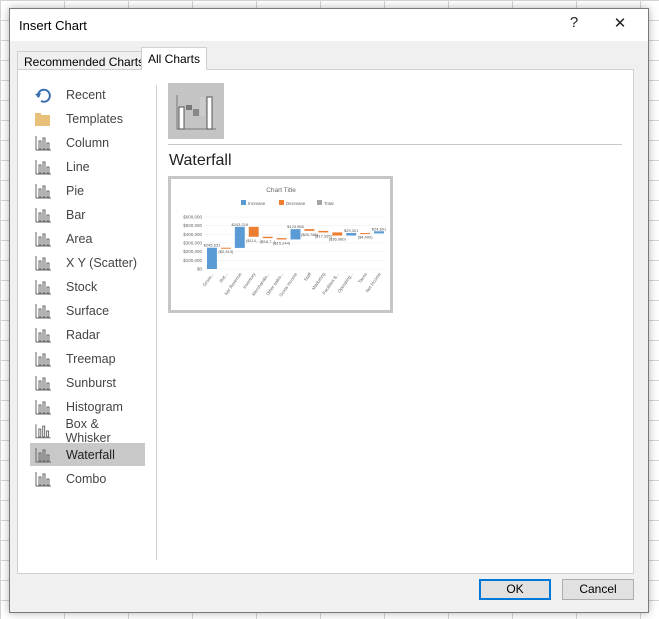 The image size is (659, 619). Describe the element at coordinates (43, 430) in the screenshot. I see `box-whisker-chart-icon` at that location.